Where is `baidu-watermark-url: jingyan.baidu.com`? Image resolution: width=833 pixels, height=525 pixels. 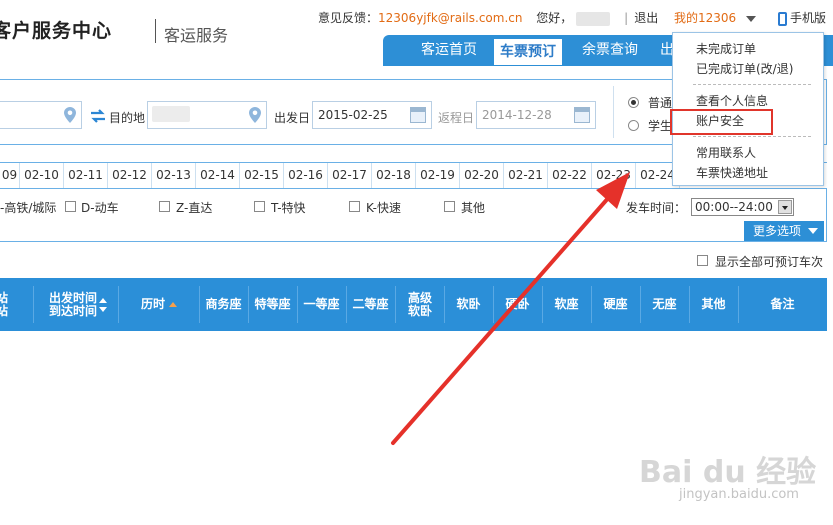
baidu-watermark-url: jingyan.baidu.com is located at coordinates (739, 494).